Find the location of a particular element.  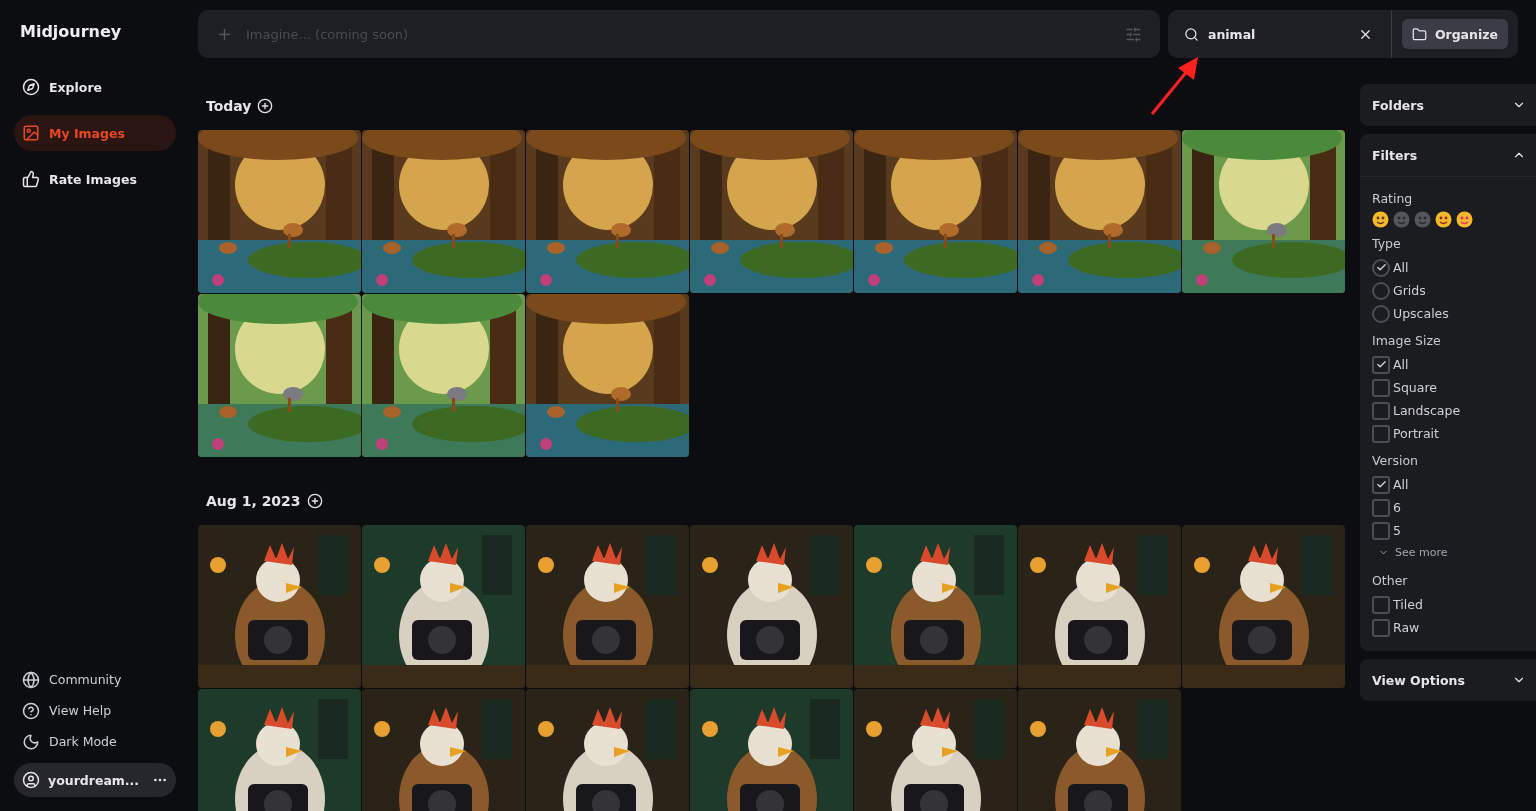

help-icon is located at coordinates (31, 710).